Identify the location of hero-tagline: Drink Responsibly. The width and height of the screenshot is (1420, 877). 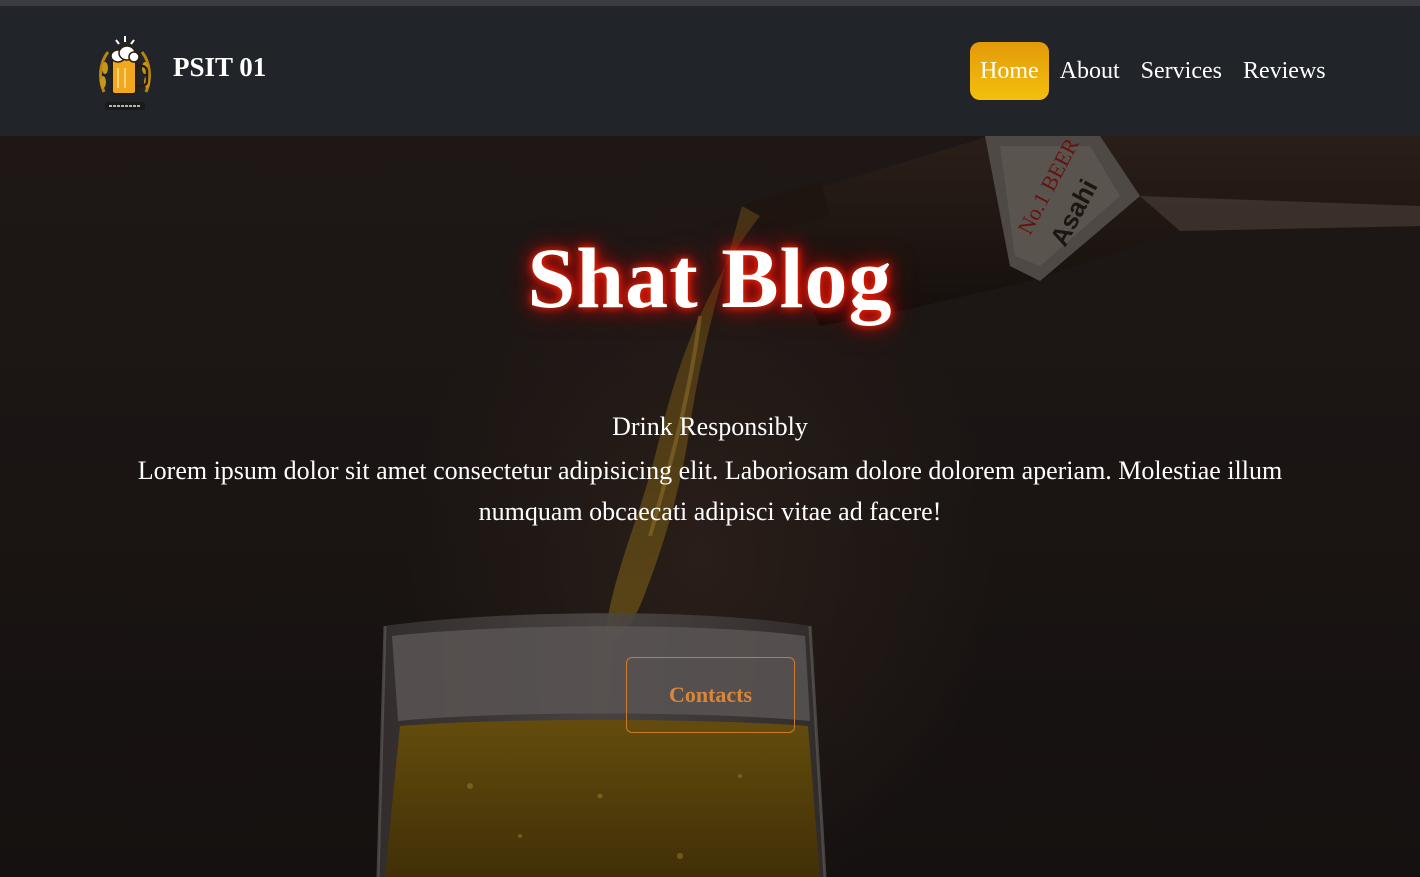
(710, 426).